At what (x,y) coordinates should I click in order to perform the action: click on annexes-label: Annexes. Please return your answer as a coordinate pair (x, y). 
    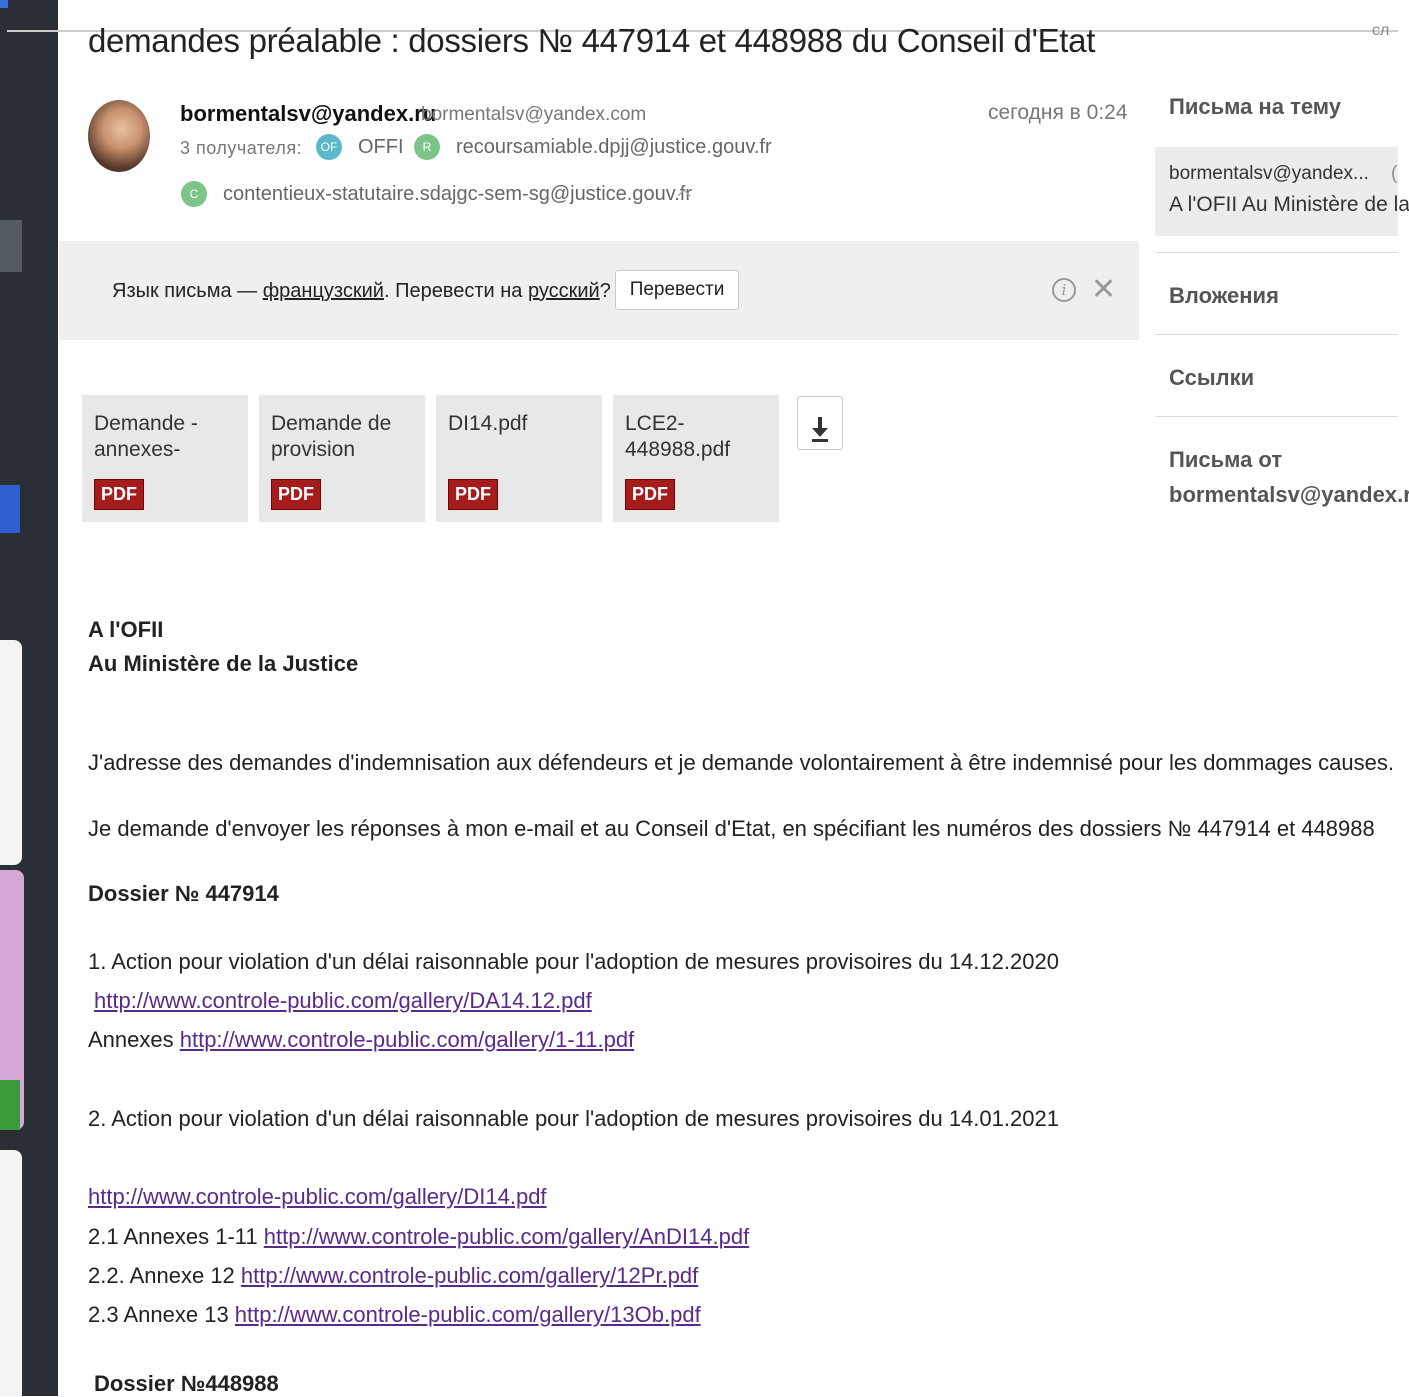
    Looking at the image, I should click on (134, 1039).